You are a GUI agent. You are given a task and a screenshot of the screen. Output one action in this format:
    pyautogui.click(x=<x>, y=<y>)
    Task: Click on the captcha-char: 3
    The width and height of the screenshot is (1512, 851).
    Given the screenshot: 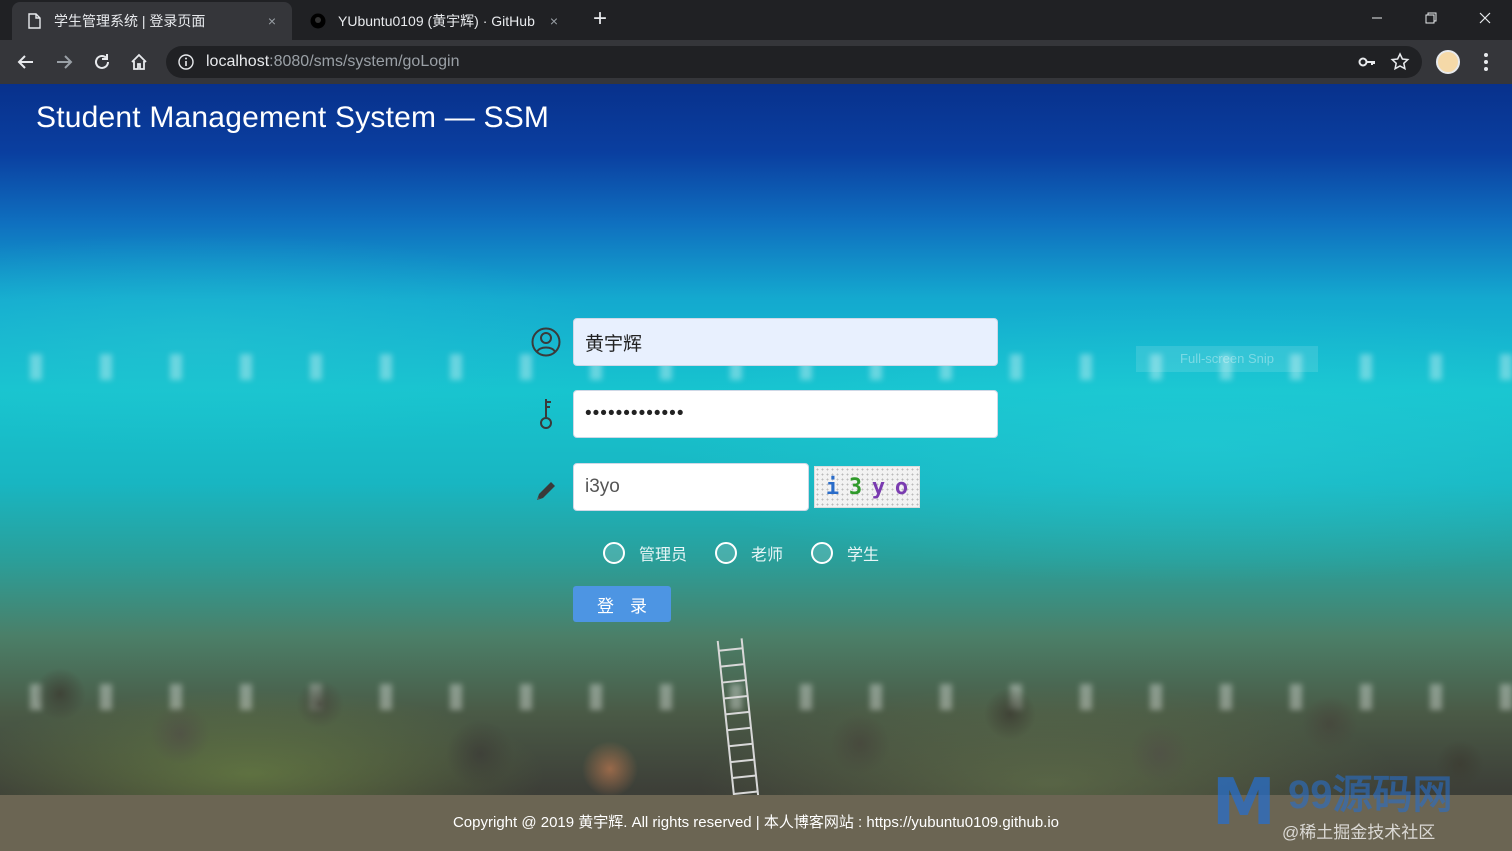 What is the action you would take?
    pyautogui.click(x=855, y=487)
    